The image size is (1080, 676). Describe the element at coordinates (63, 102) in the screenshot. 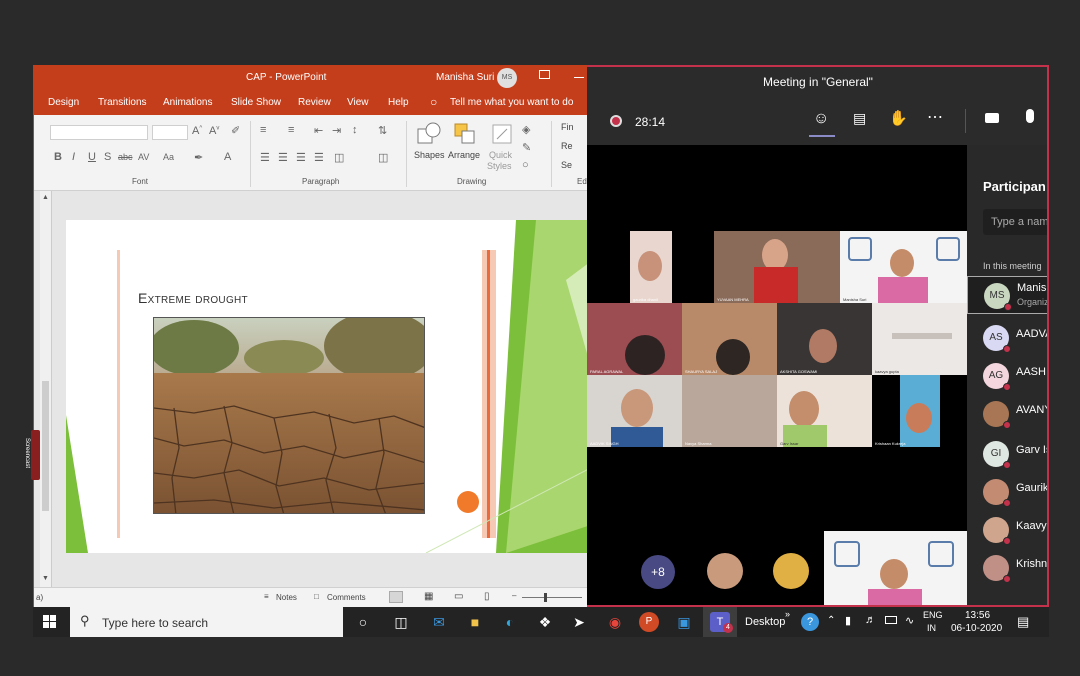

I see `tab-design: Design` at that location.